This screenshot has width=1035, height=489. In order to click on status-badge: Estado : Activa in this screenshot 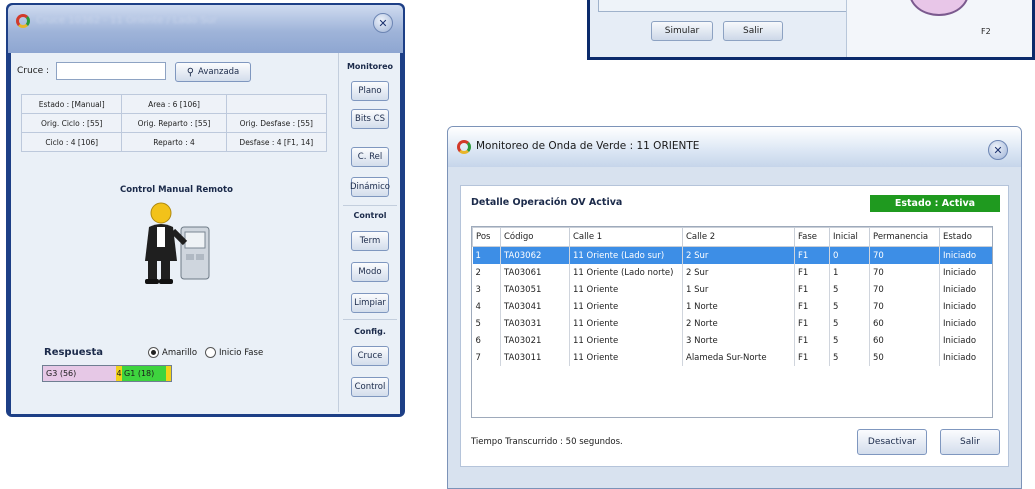, I will do `click(935, 203)`.